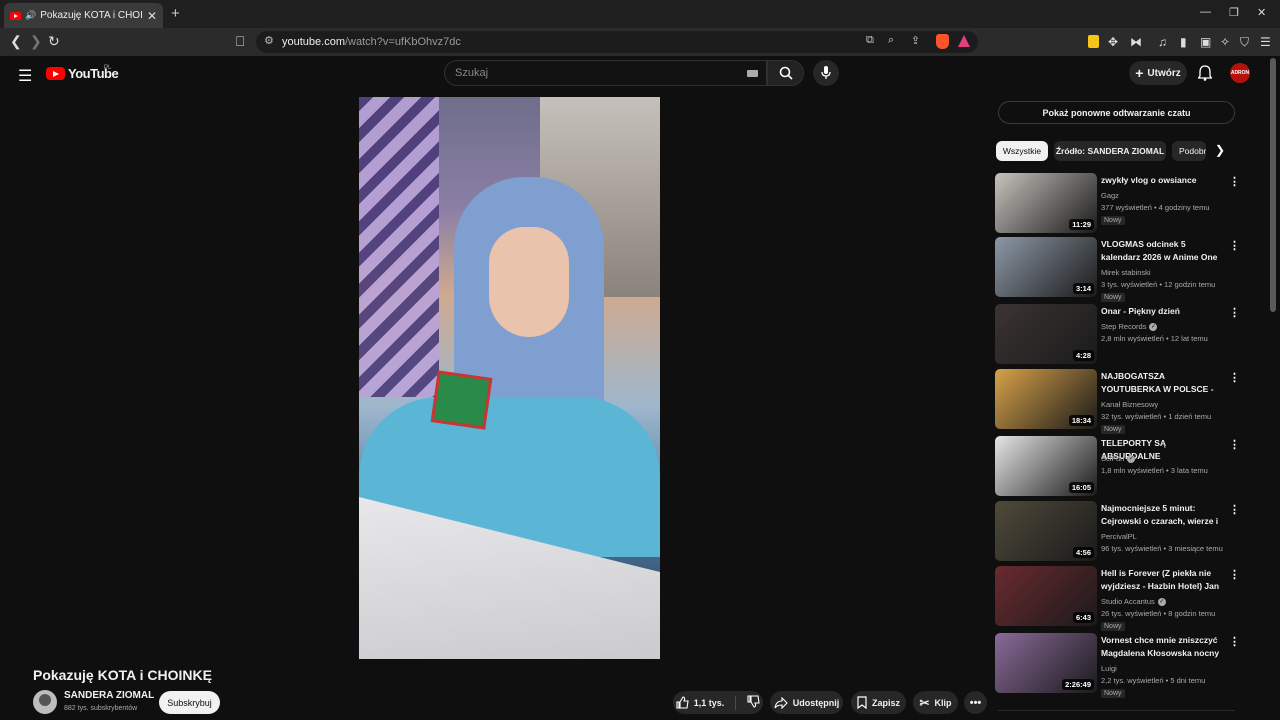 The image size is (1280, 720). What do you see at coordinates (1162, 42) in the screenshot?
I see `media-icon: ♫` at bounding box center [1162, 42].